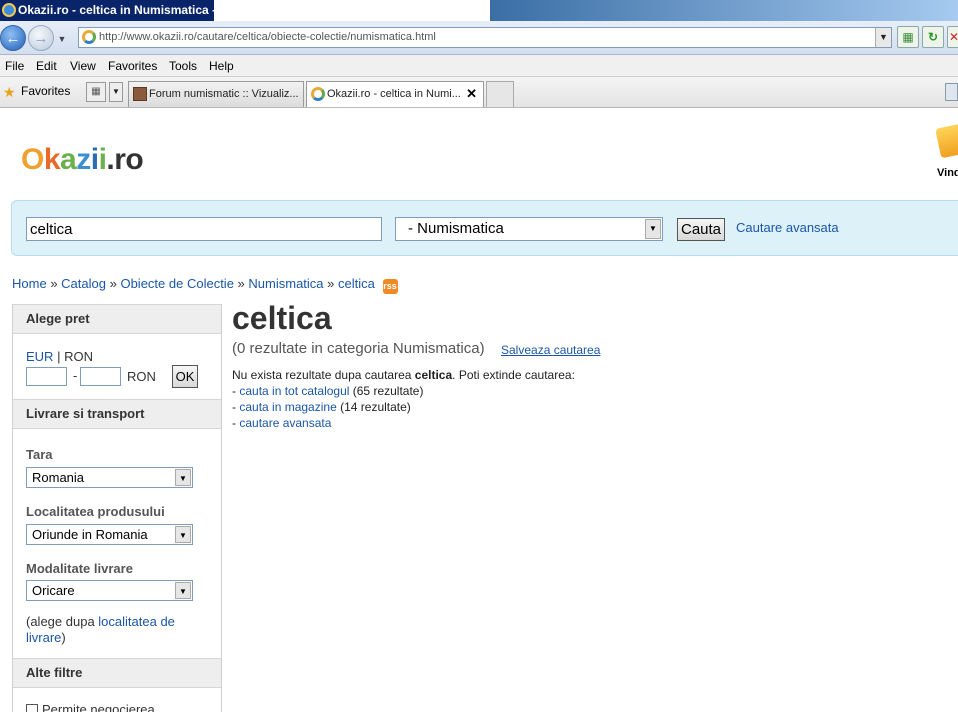 The height and width of the screenshot is (712, 958). What do you see at coordinates (883, 37) in the screenshot?
I see `url-dropdown-icon: ▼` at bounding box center [883, 37].